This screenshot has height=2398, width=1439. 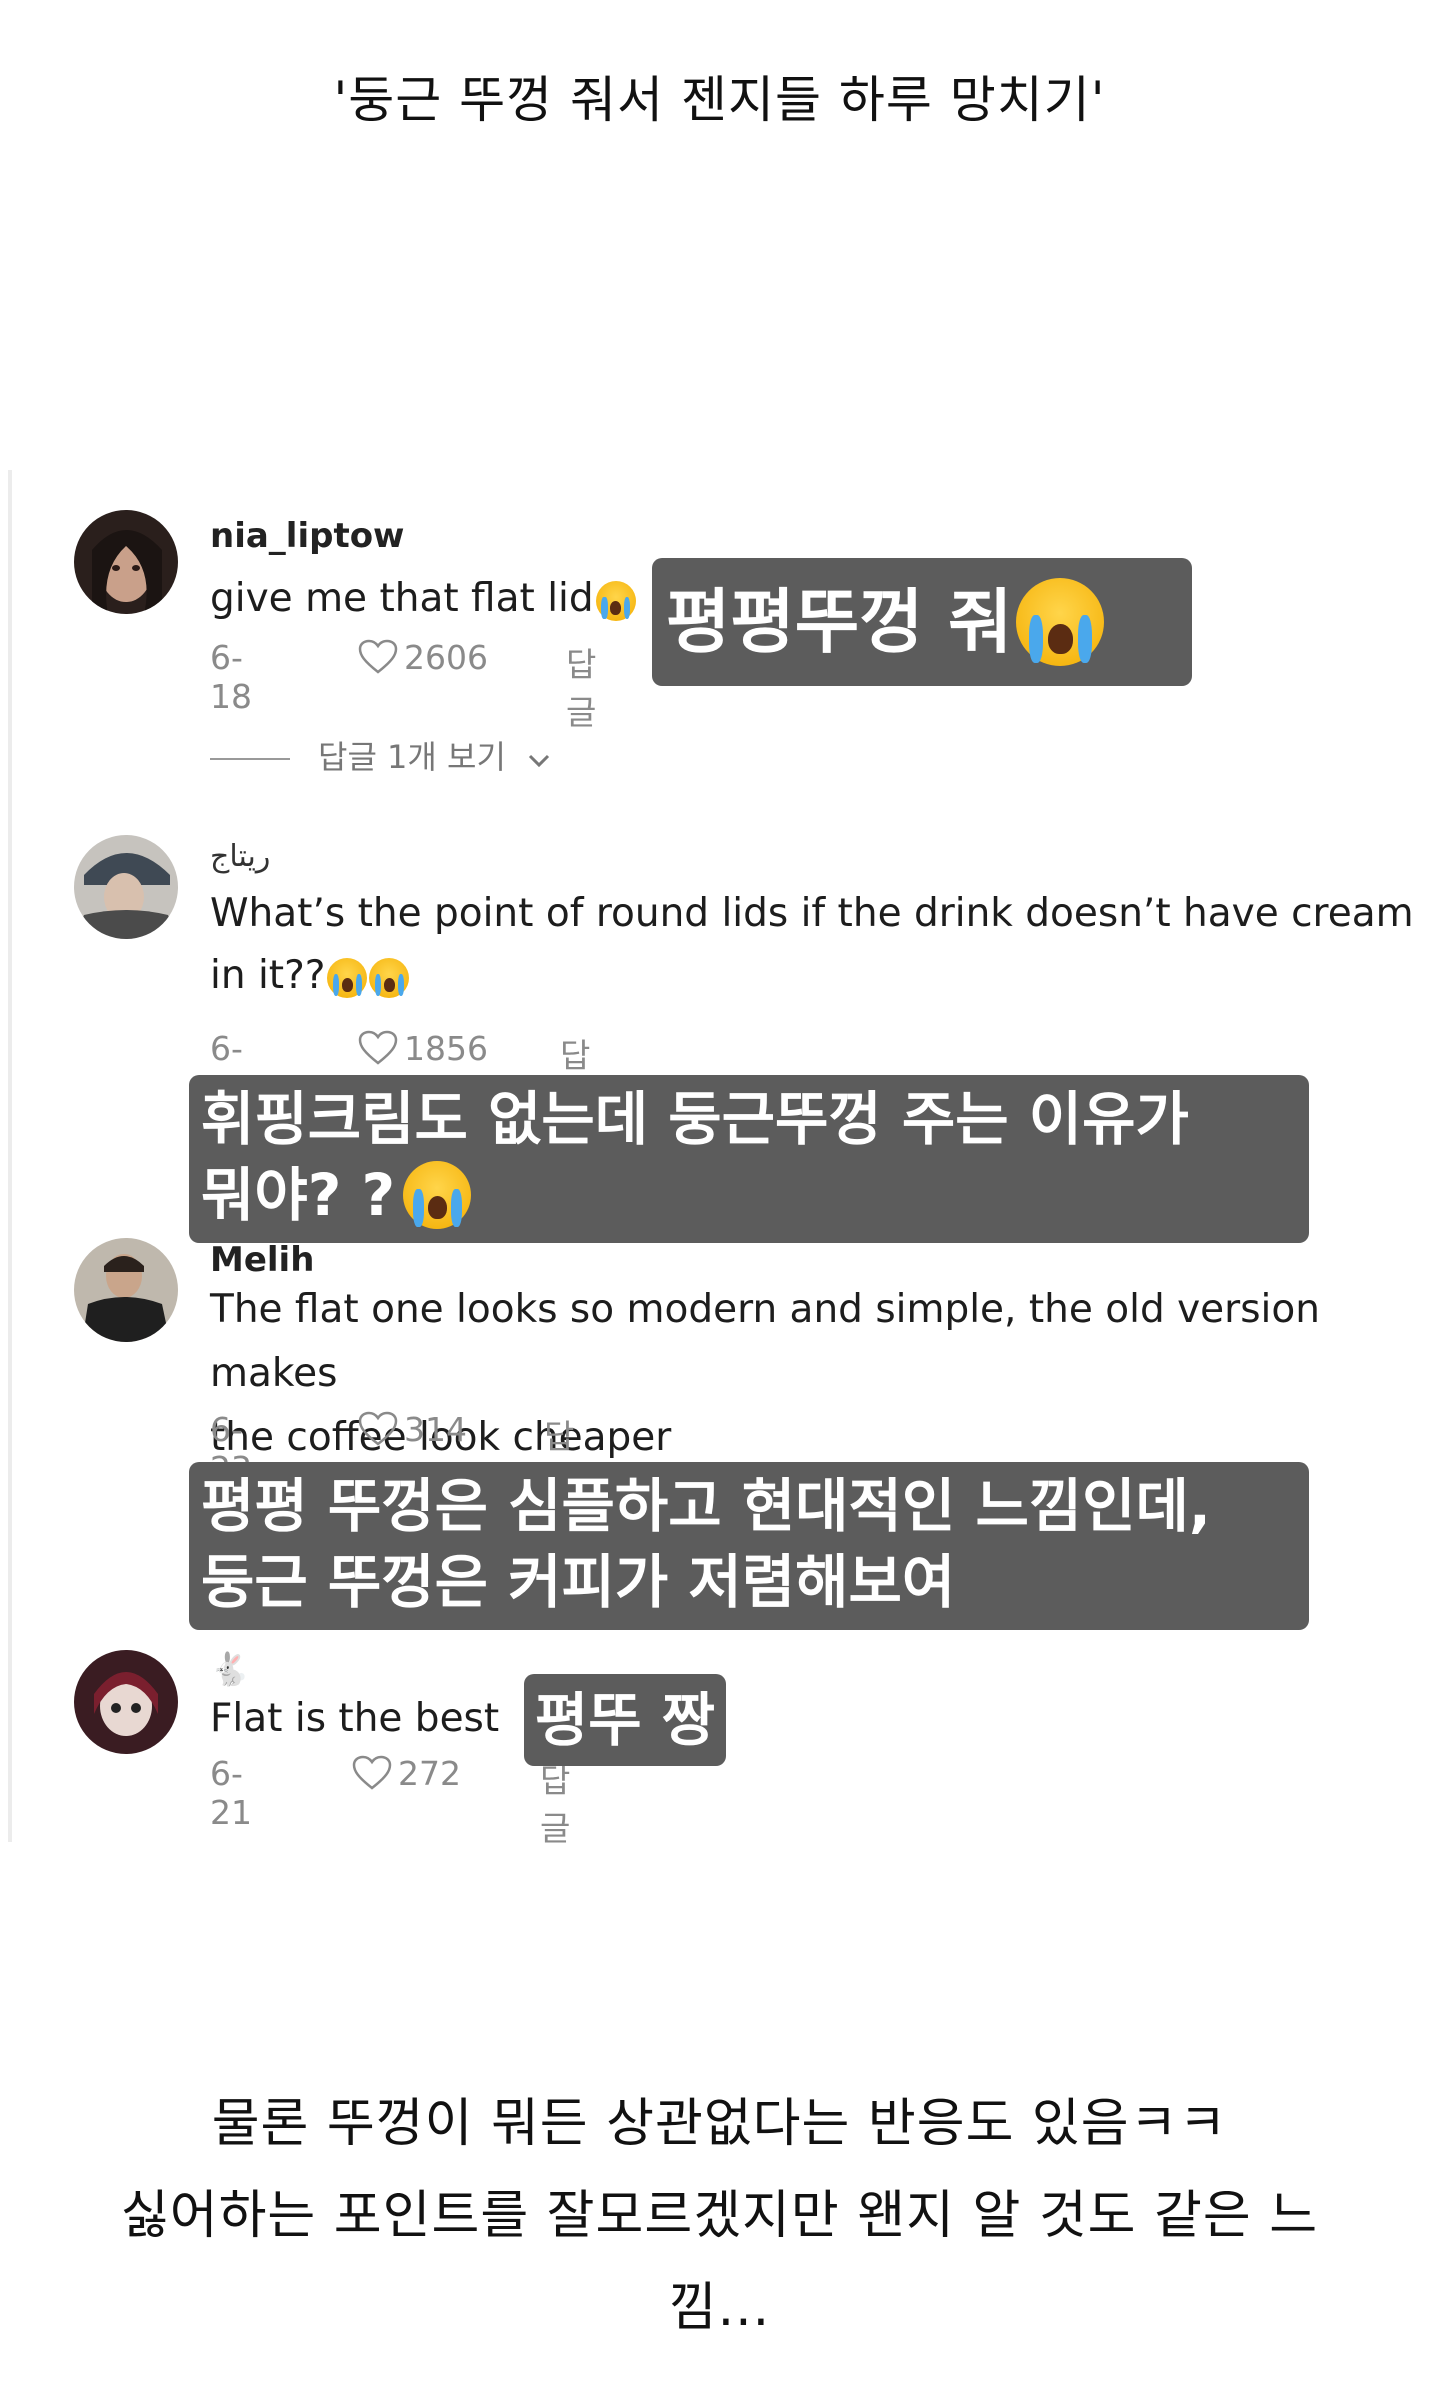 I want to click on username: Melih, so click(x=262, y=1260).